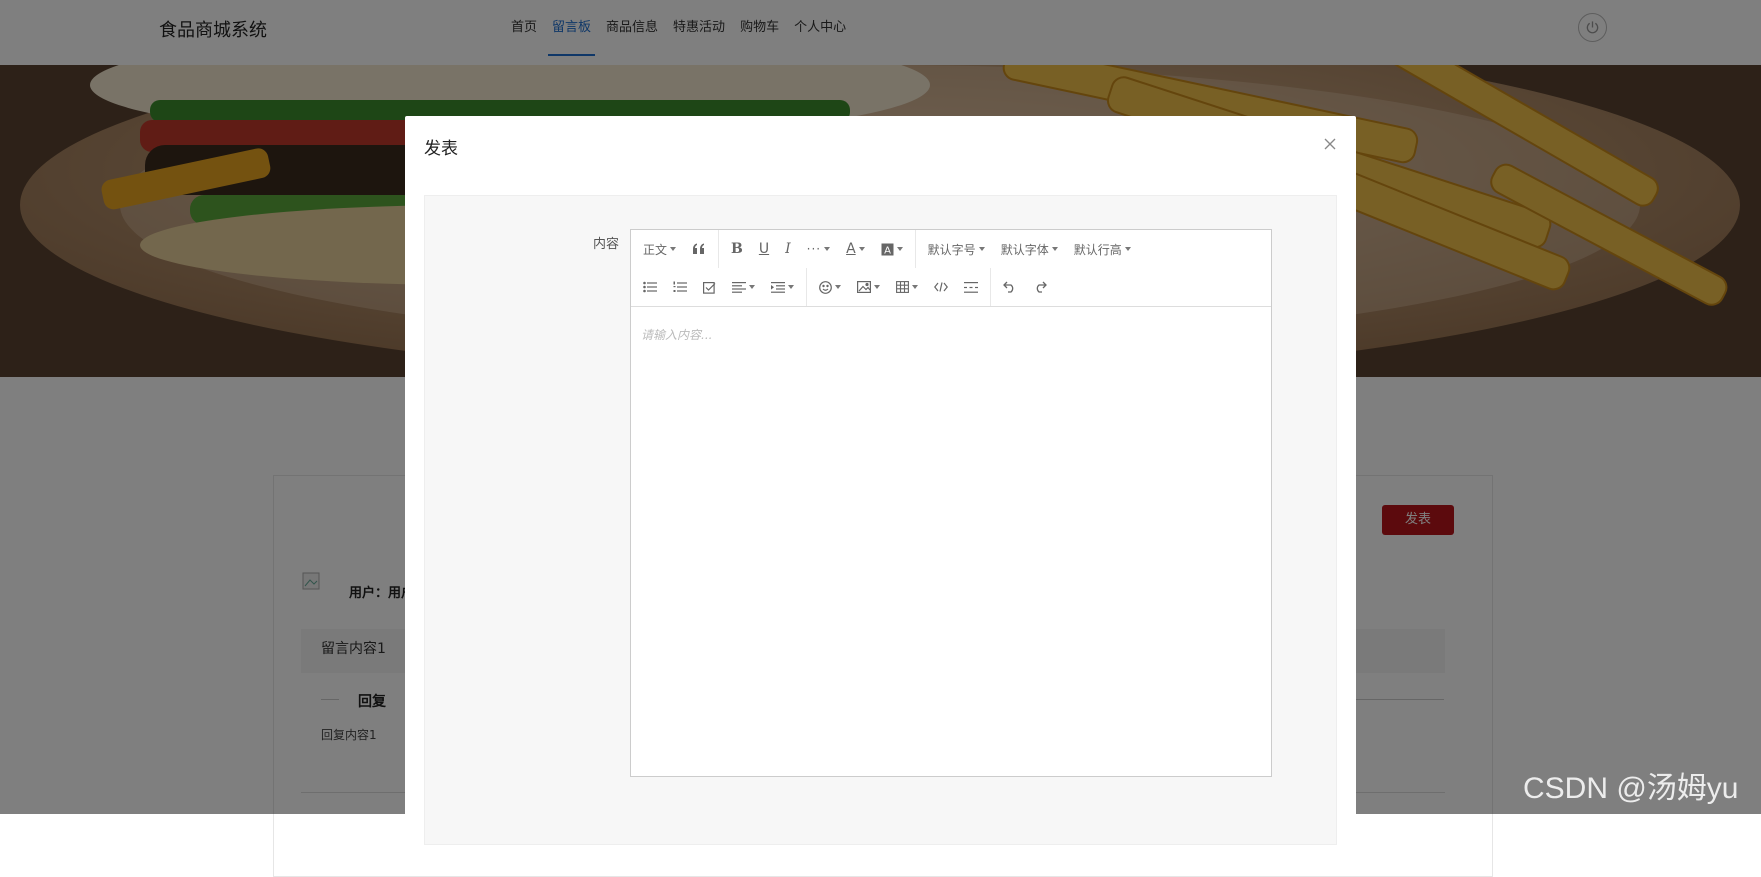 The width and height of the screenshot is (1761, 877). I want to click on numbered-list-icon, so click(680, 287).